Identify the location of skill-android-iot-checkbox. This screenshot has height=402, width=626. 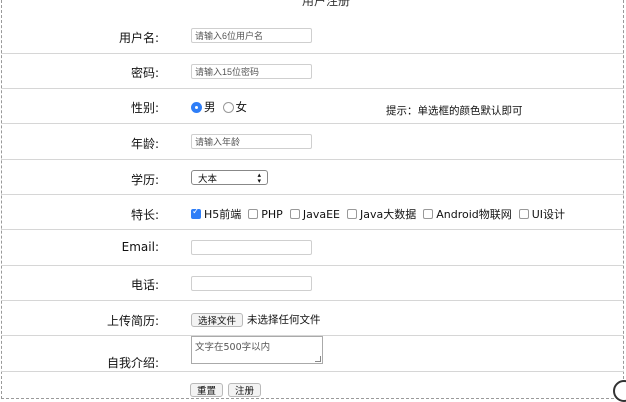
(428, 214).